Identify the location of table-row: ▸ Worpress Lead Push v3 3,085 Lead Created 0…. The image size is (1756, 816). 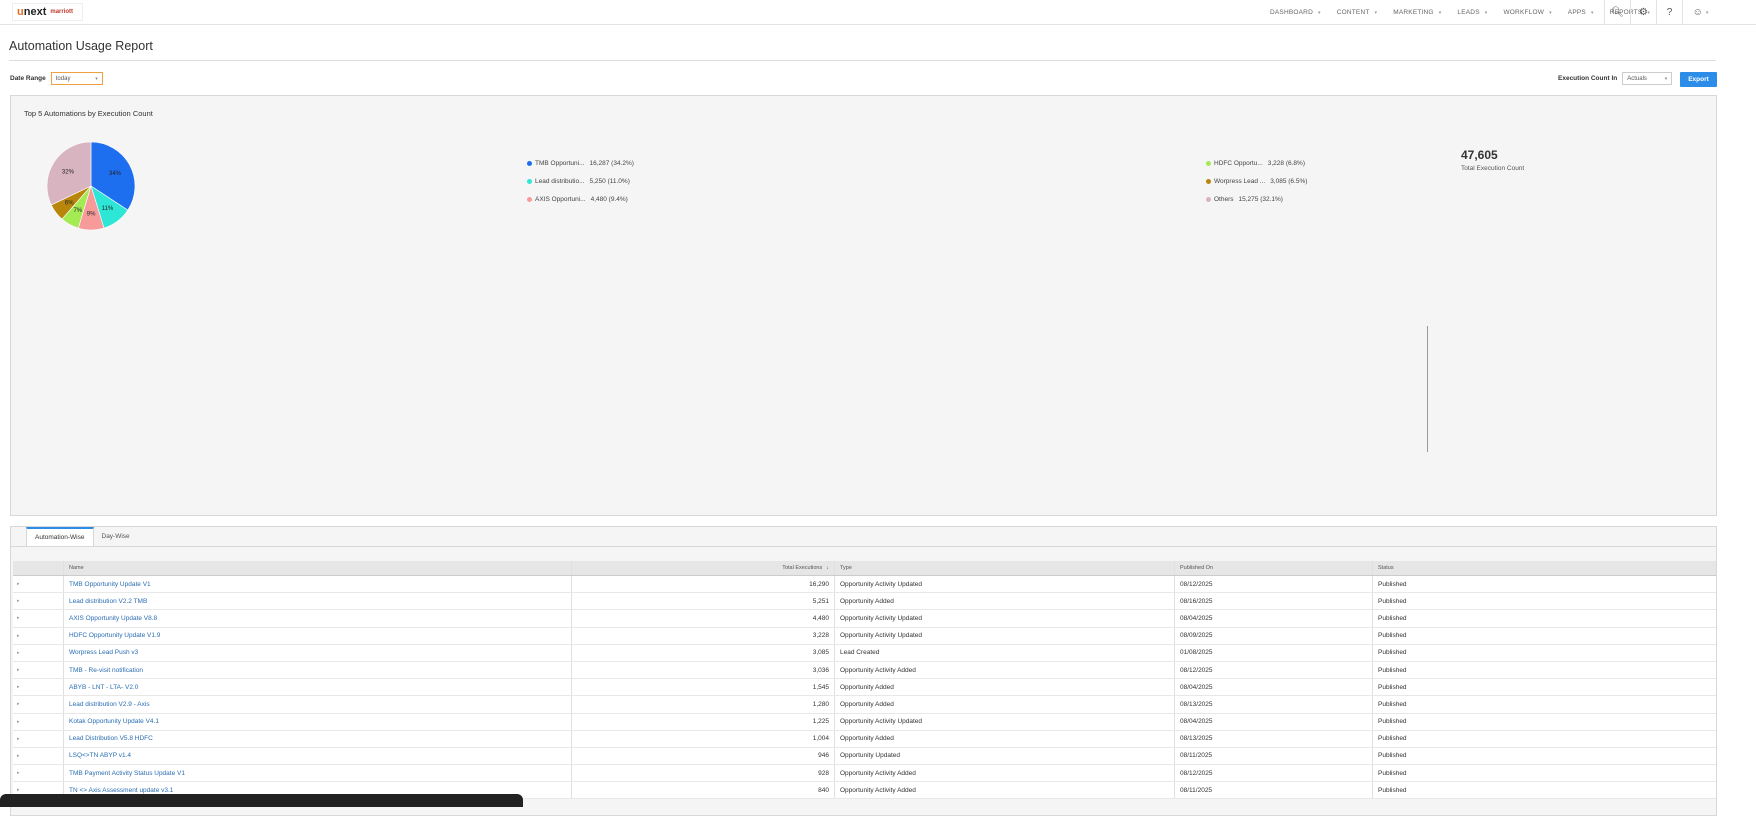
(864, 653).